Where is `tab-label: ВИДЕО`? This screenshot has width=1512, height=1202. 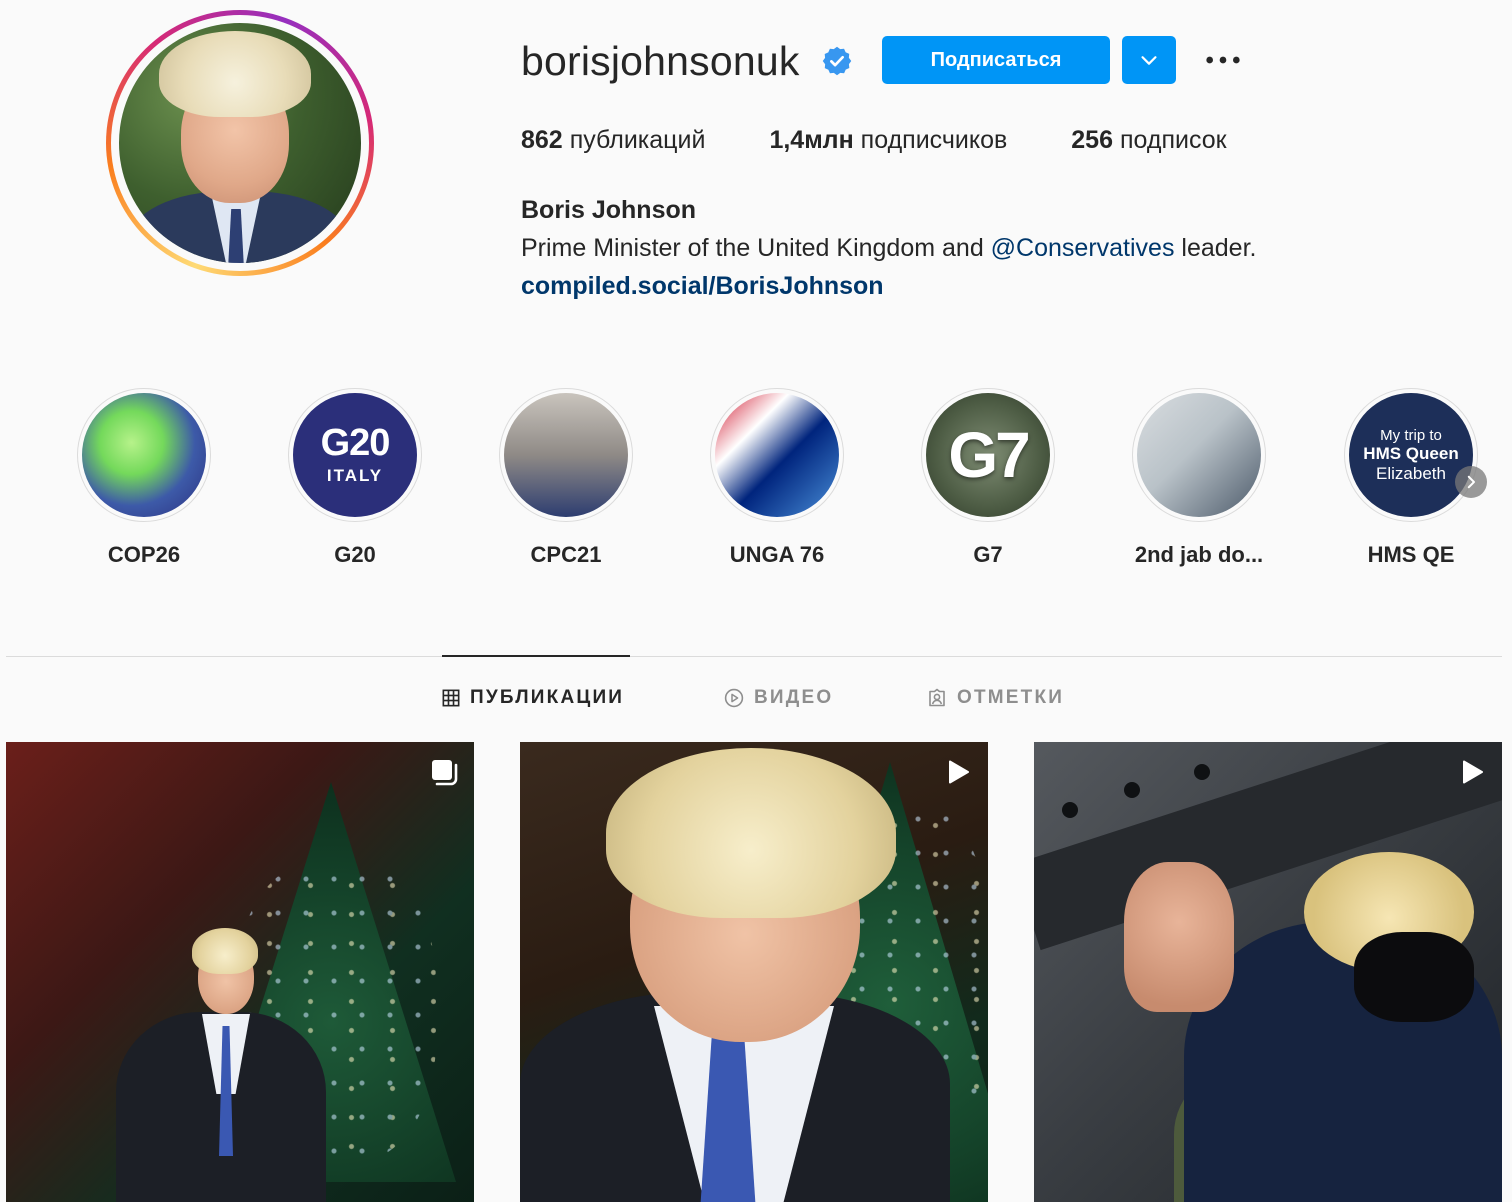 tab-label: ВИДЕО is located at coordinates (794, 697).